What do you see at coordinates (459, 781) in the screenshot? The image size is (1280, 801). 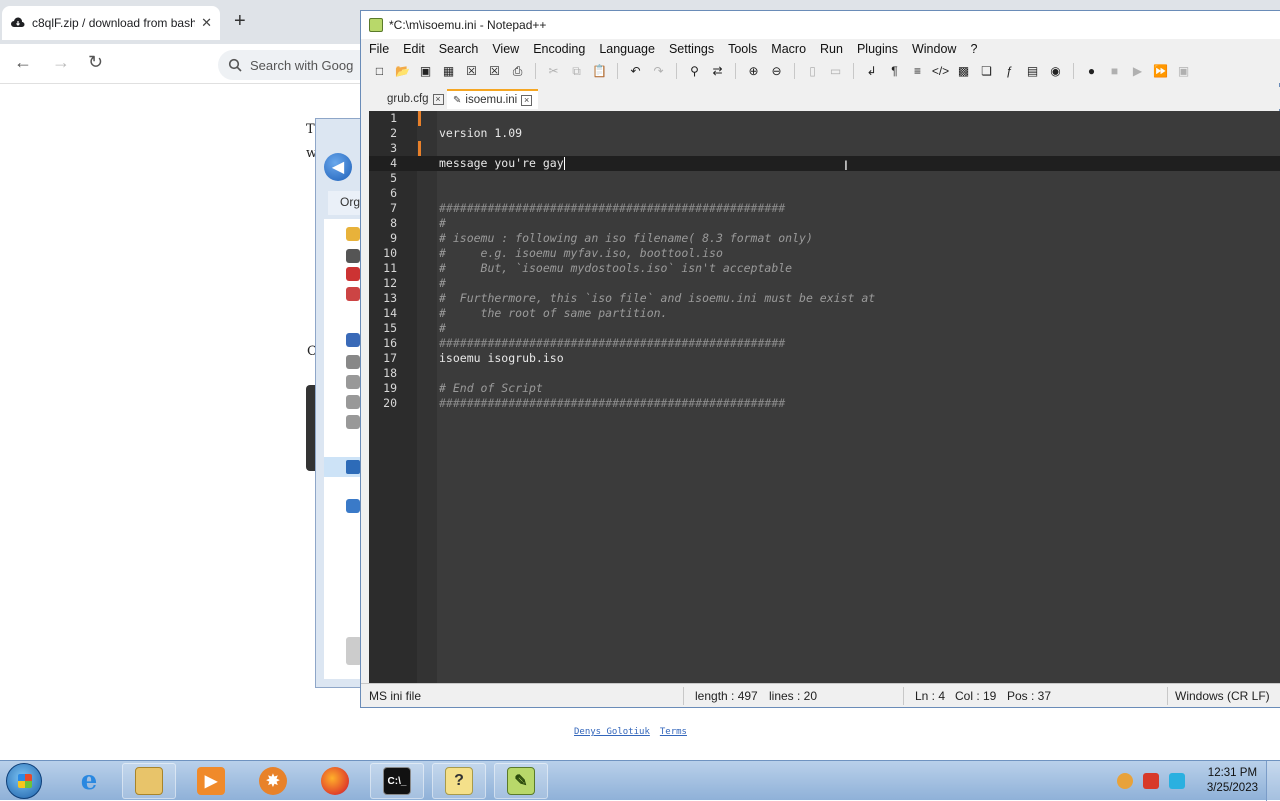 I see `taskbar-help: ?` at bounding box center [459, 781].